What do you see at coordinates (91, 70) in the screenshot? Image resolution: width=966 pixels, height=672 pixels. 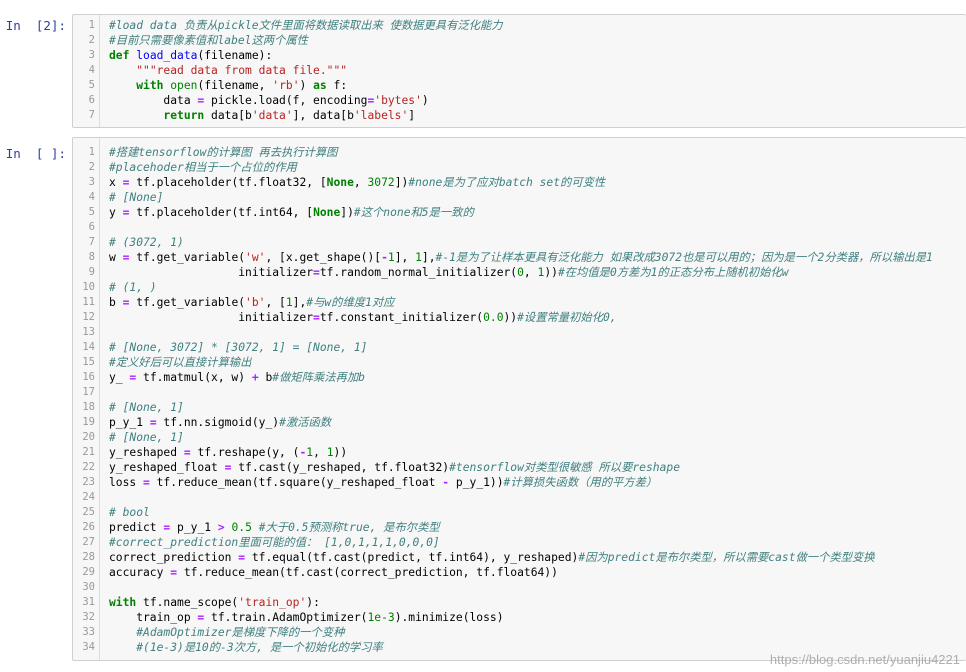 I see `line-number: 4` at bounding box center [91, 70].